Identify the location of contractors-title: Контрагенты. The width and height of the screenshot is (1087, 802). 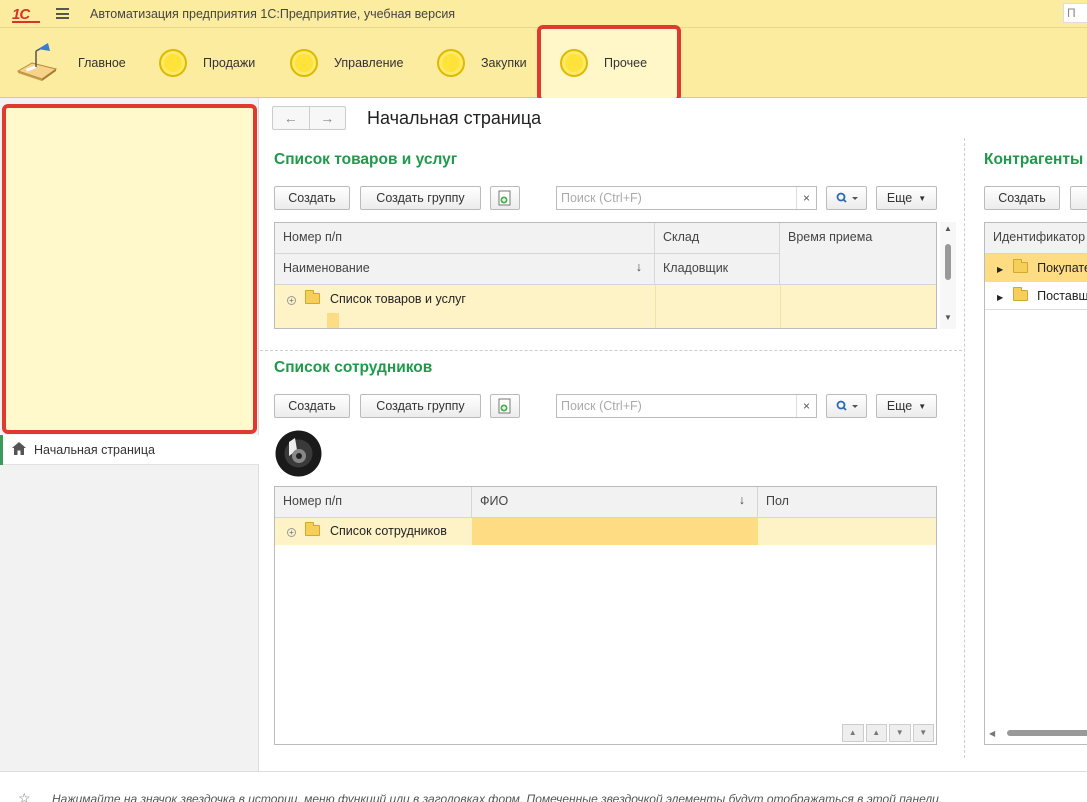
(1033, 160).